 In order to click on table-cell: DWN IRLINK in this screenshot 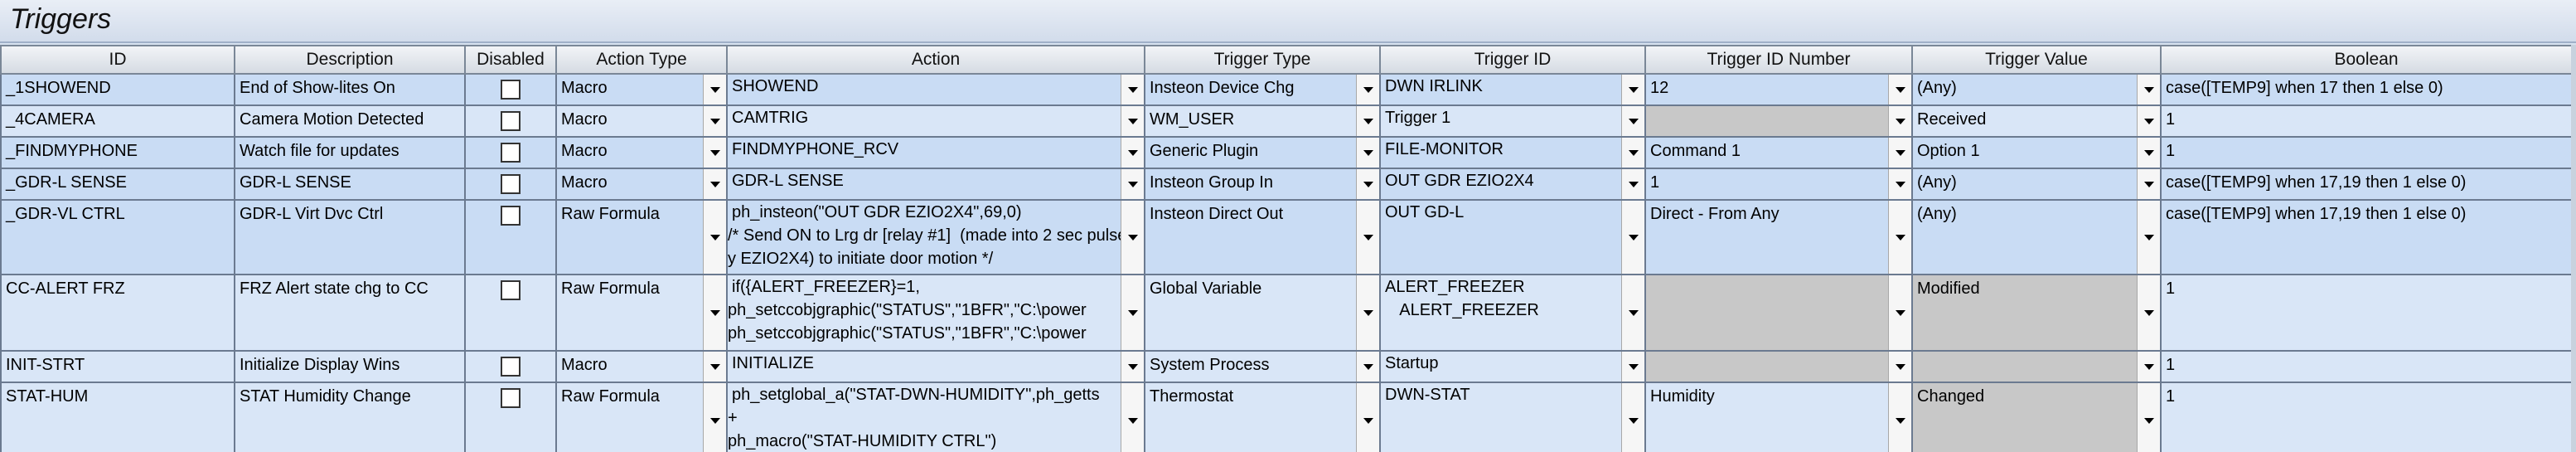, I will do `click(1512, 89)`.